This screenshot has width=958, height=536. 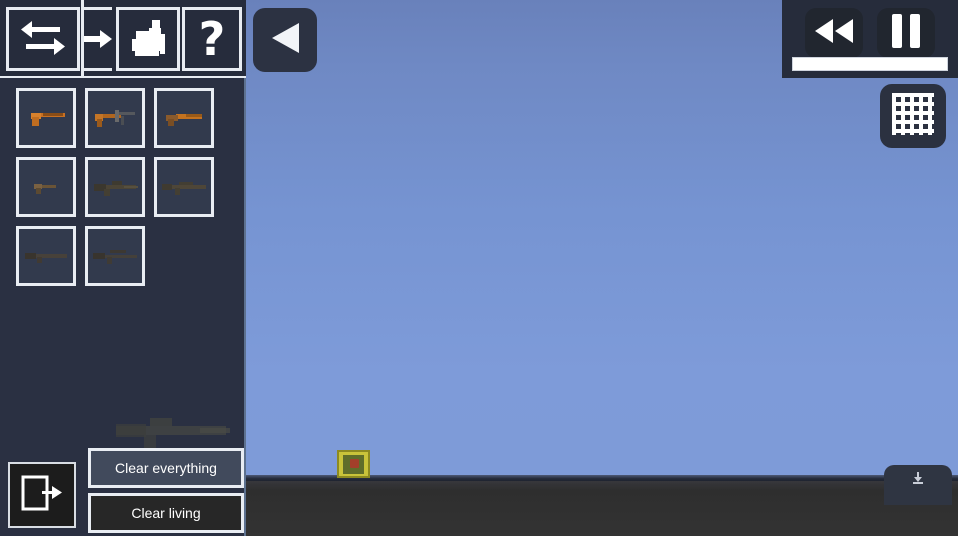 I want to click on download-button, so click(x=918, y=485).